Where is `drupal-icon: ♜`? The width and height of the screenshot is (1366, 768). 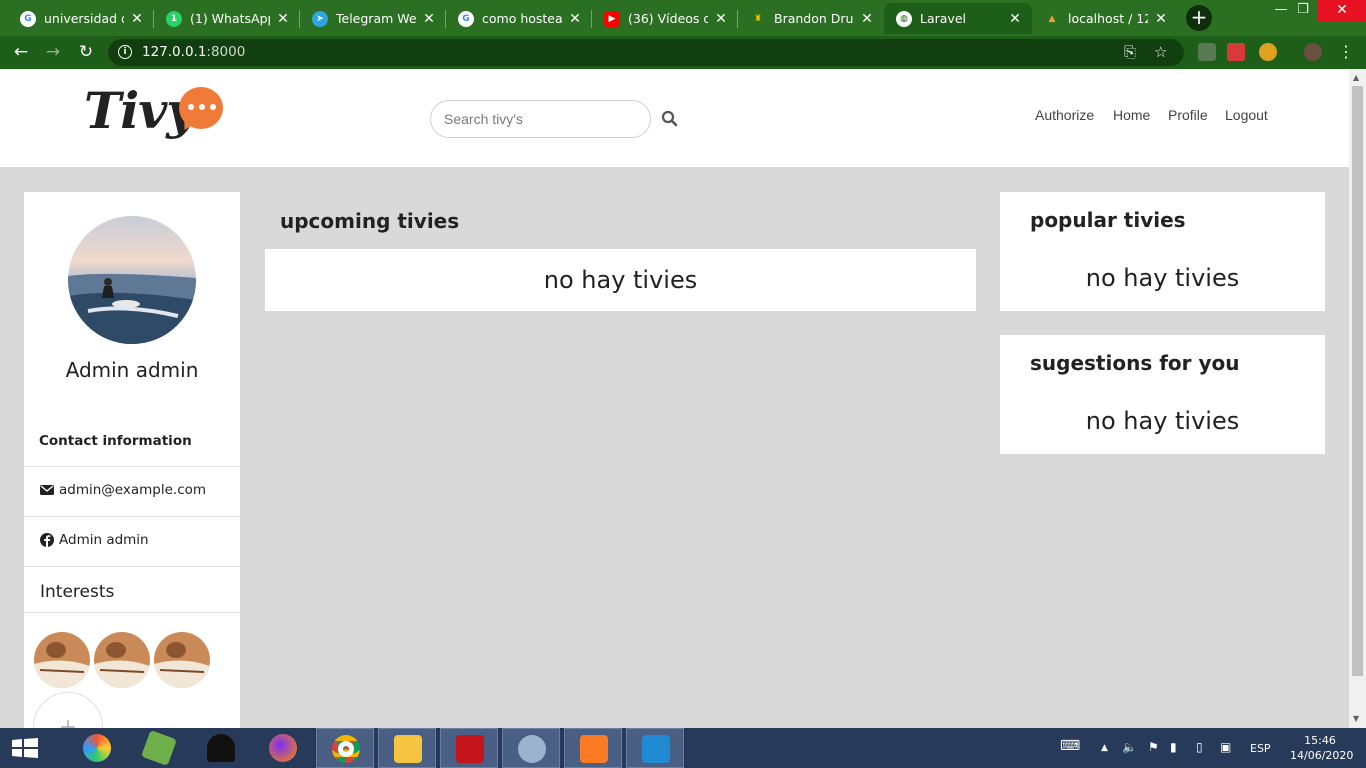 drupal-icon: ♜ is located at coordinates (758, 18).